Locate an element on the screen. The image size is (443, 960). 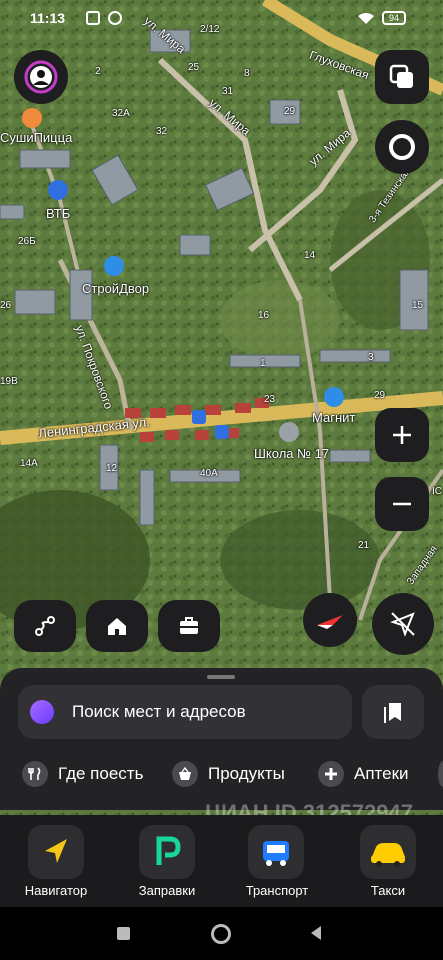
taxi-car-icon is located at coordinates (388, 855).